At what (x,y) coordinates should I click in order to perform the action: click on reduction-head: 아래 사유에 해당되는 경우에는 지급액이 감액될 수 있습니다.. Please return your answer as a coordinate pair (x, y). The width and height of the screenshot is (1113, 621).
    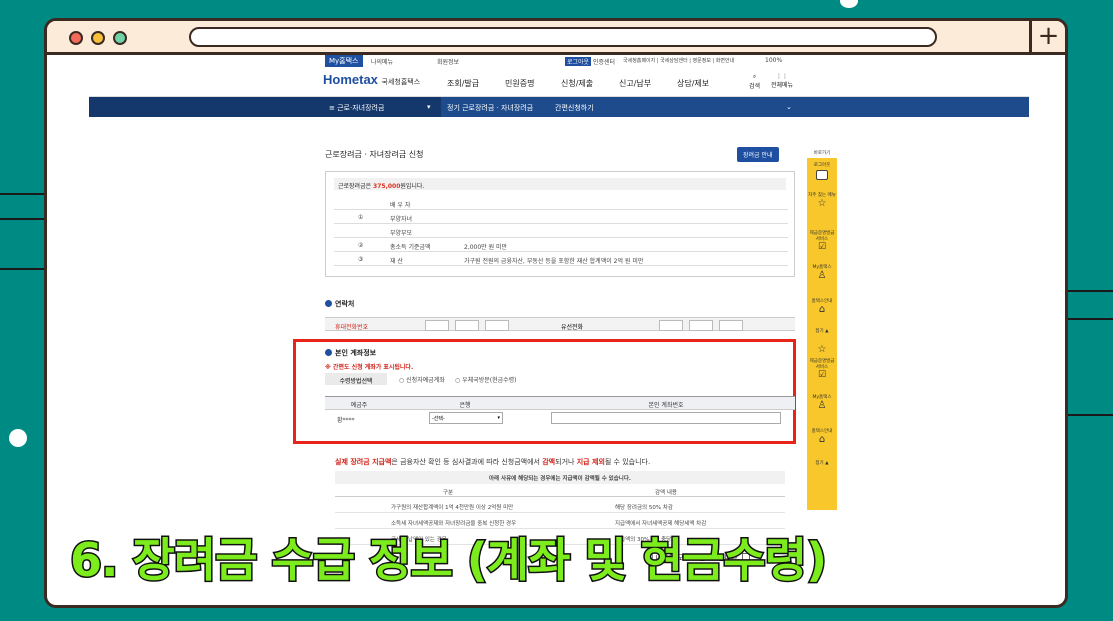
    Looking at the image, I should click on (560, 477).